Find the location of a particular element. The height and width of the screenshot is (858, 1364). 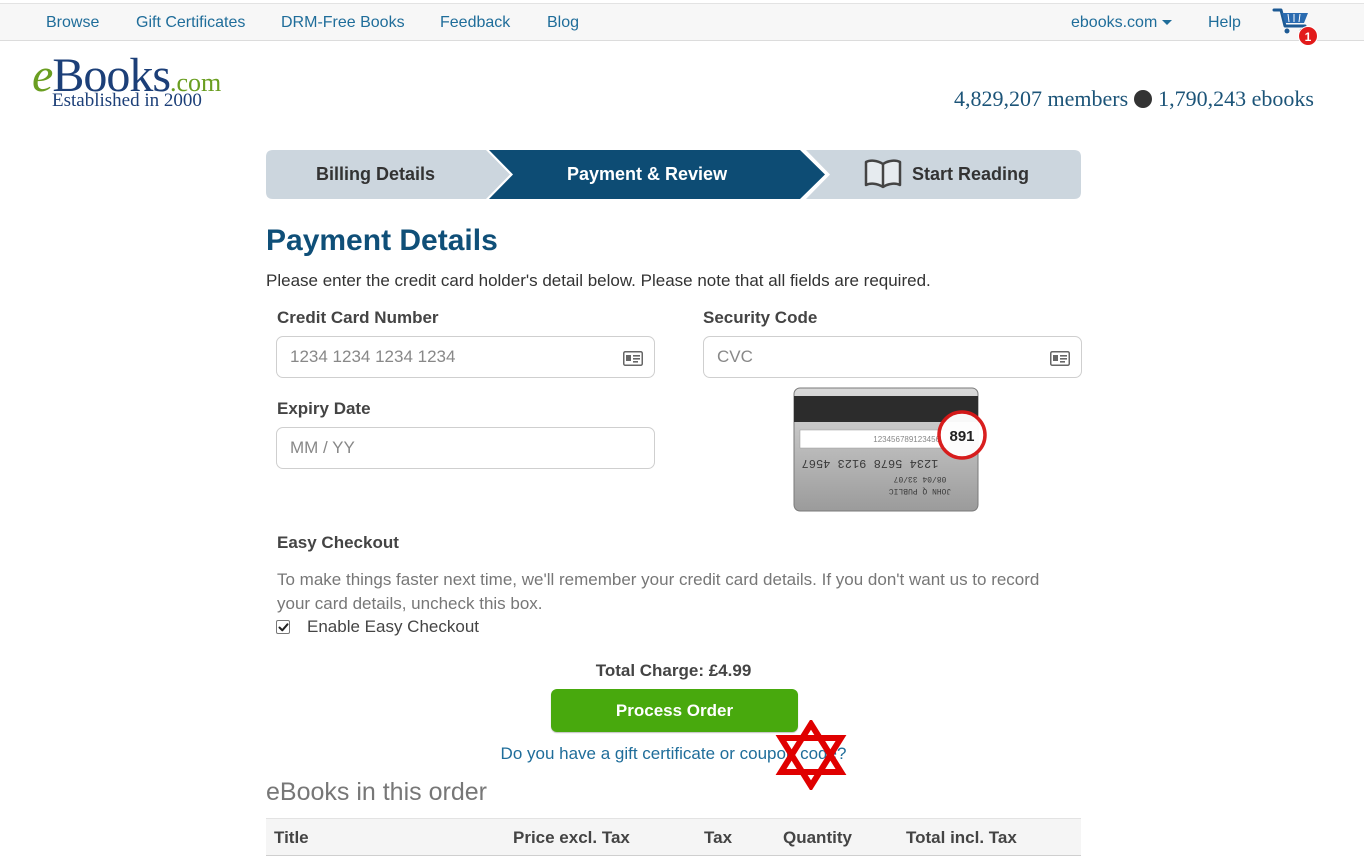

checkmark-icon is located at coordinates (283, 627).